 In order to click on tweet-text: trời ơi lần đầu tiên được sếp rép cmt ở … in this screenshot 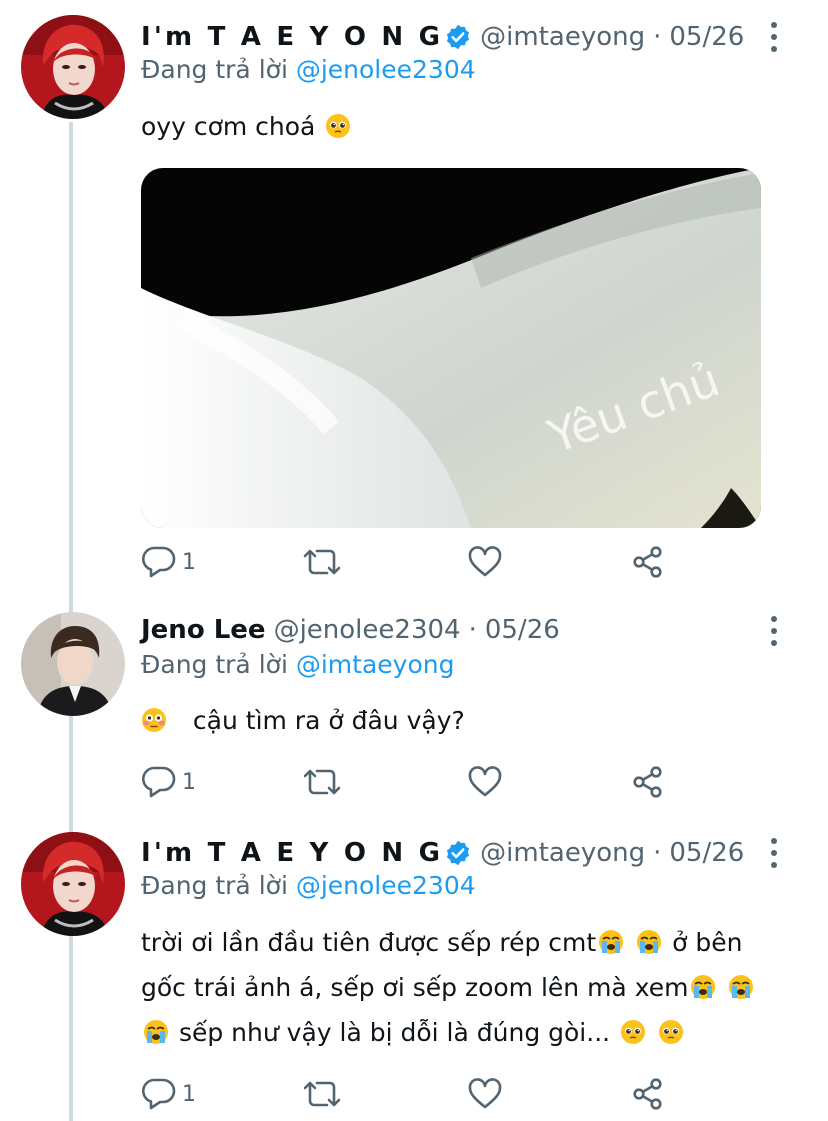, I will do `click(461, 987)`.